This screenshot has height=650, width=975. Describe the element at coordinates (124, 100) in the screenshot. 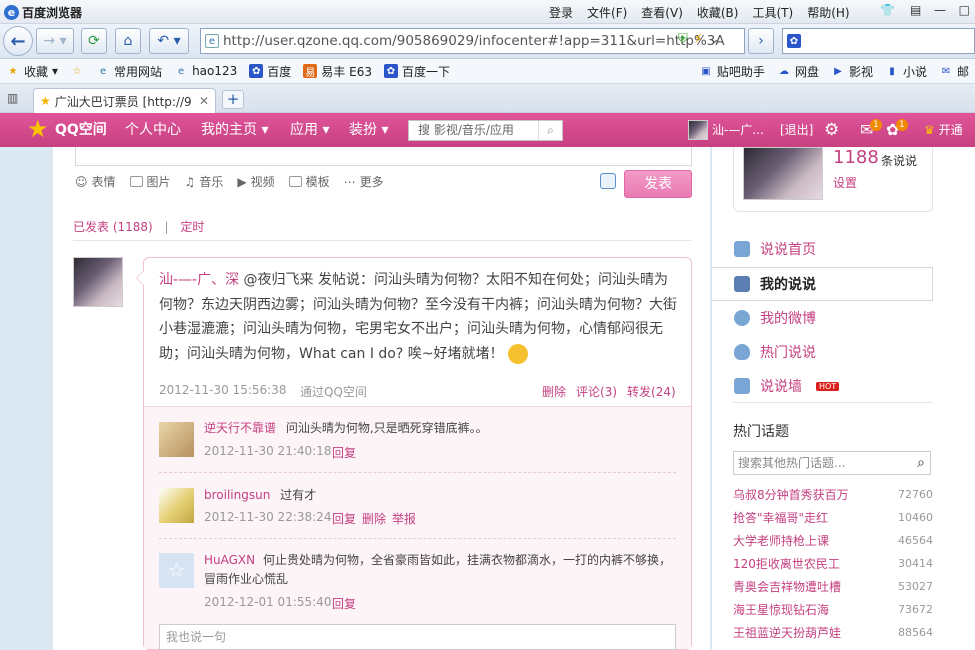

I see `tab-active: ★ 广汕大巴订票员 [http://9 ✕` at that location.